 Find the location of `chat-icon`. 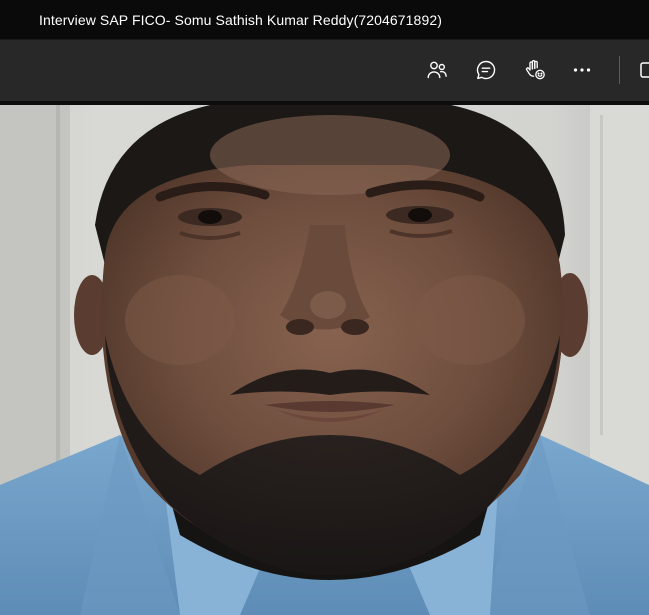

chat-icon is located at coordinates (486, 70).